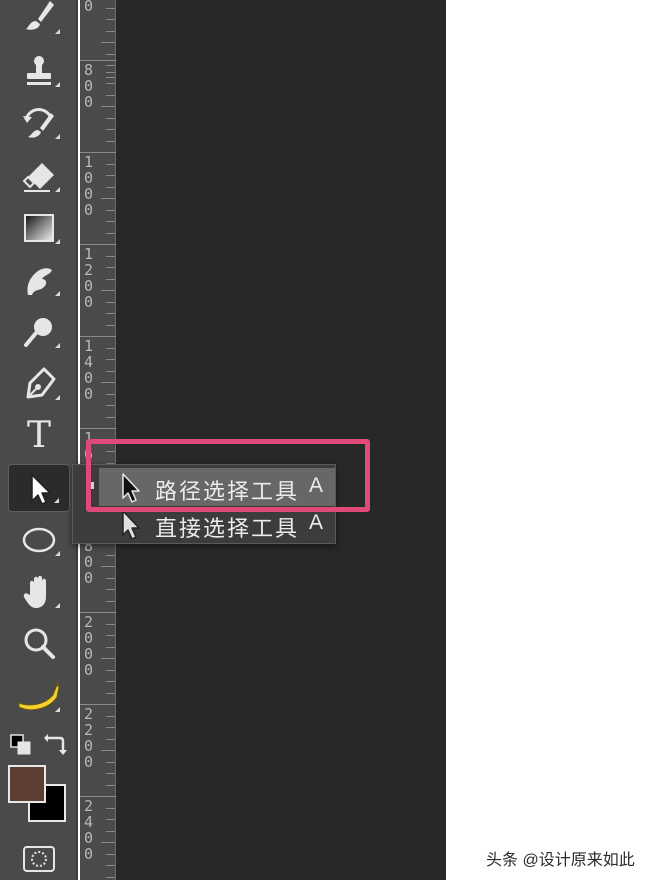 The height and width of the screenshot is (880, 654). I want to click on path-selection-tool, so click(39, 488).